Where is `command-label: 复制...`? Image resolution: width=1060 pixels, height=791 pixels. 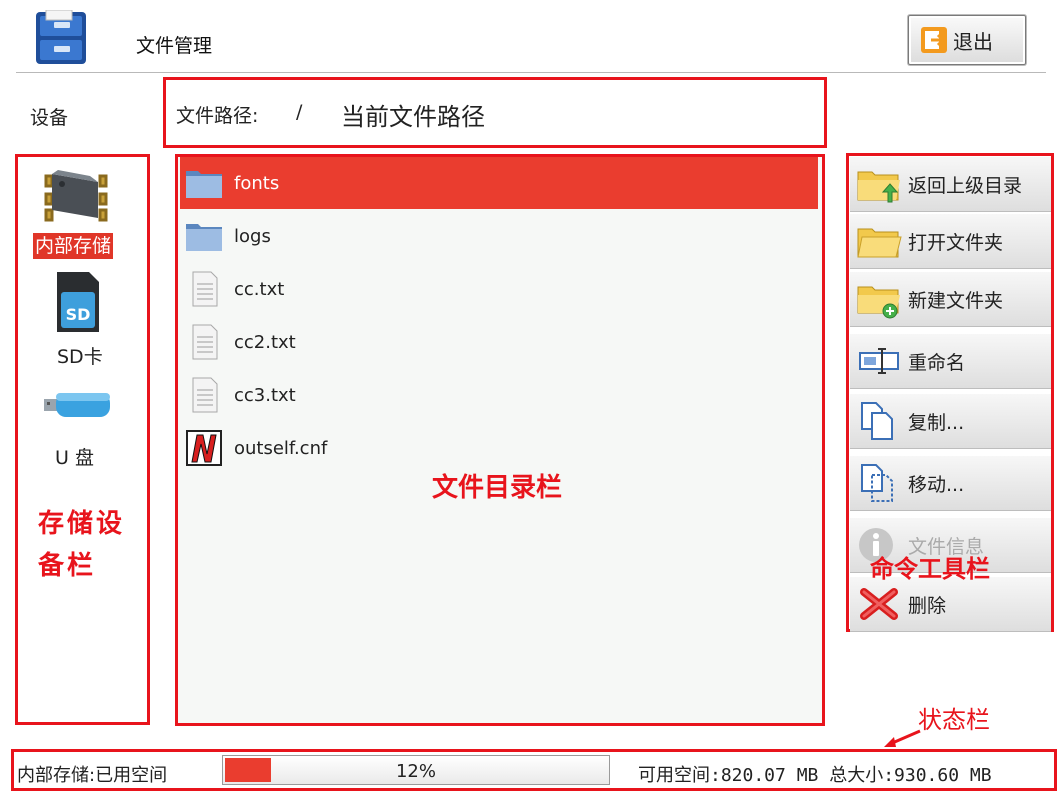
command-label: 复制... is located at coordinates (936, 422).